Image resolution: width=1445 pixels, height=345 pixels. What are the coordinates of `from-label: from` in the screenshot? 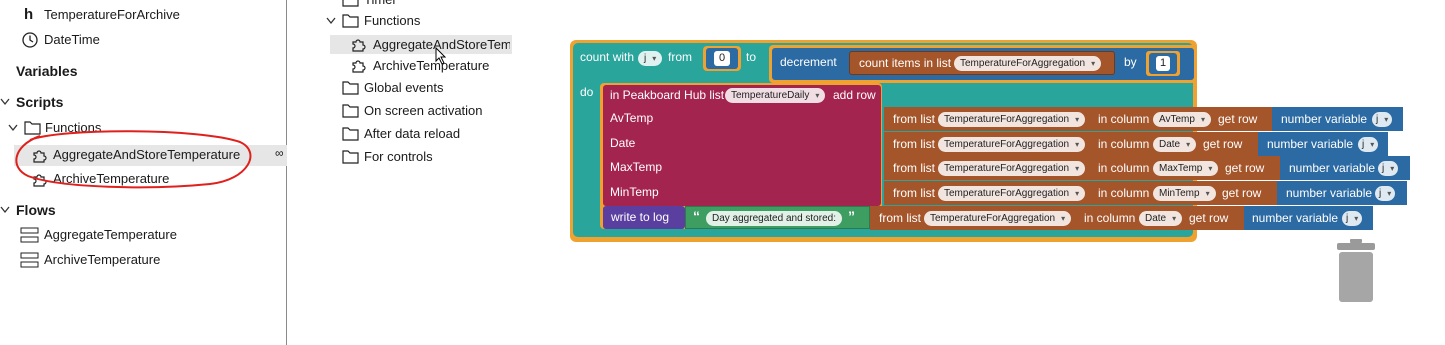 It's located at (680, 57).